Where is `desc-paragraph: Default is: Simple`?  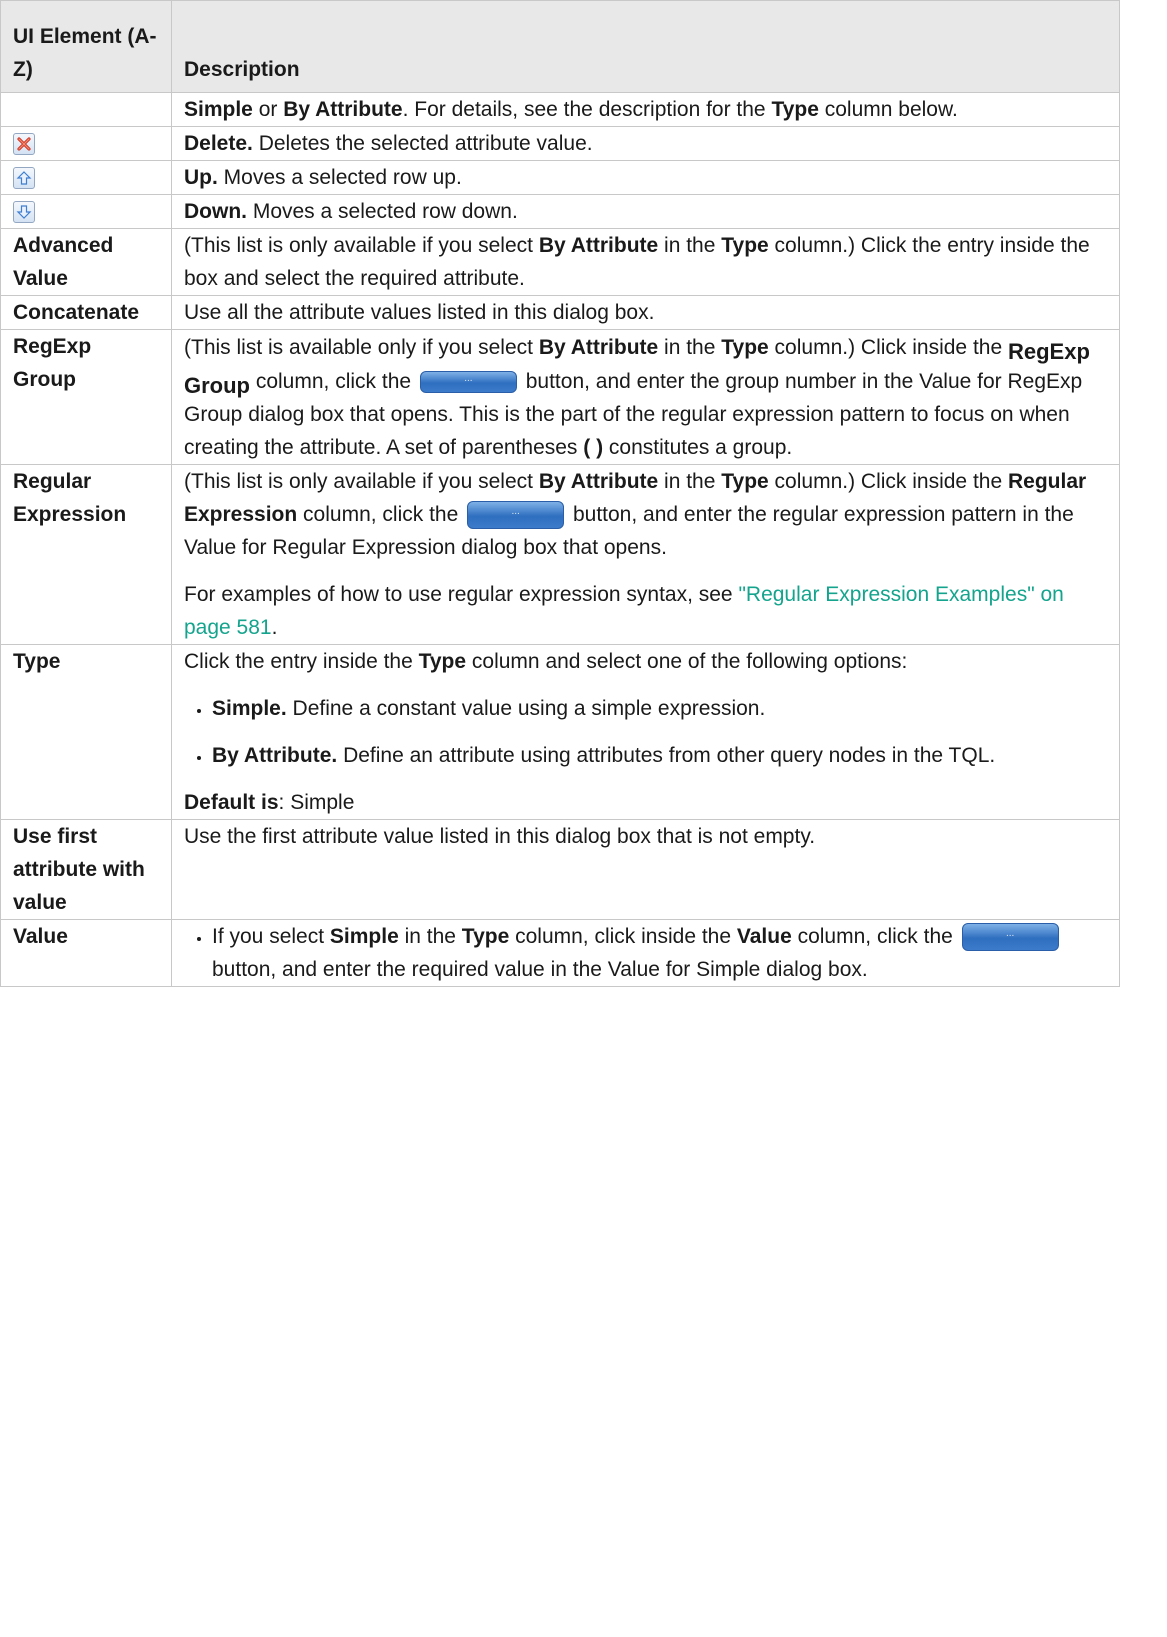
desc-paragraph: Default is: Simple is located at coordinates (645, 802).